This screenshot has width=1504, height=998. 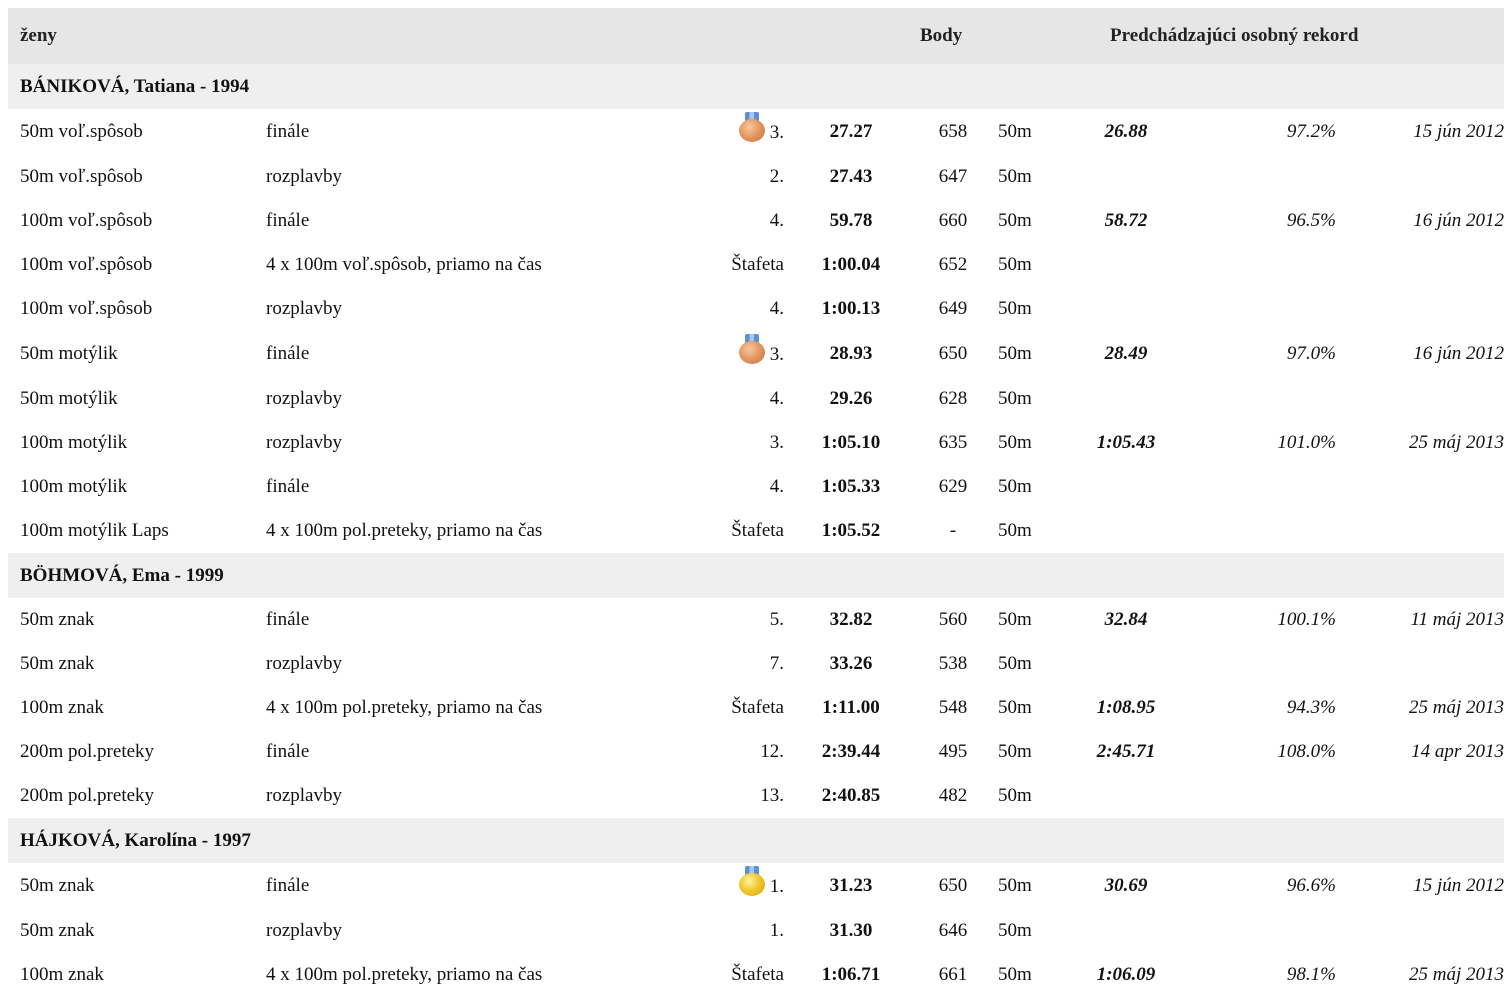 I want to click on result-row: 100m voľ.spôsob rozplavby 4. 1:00.13 649 50m, so click(x=756, y=309).